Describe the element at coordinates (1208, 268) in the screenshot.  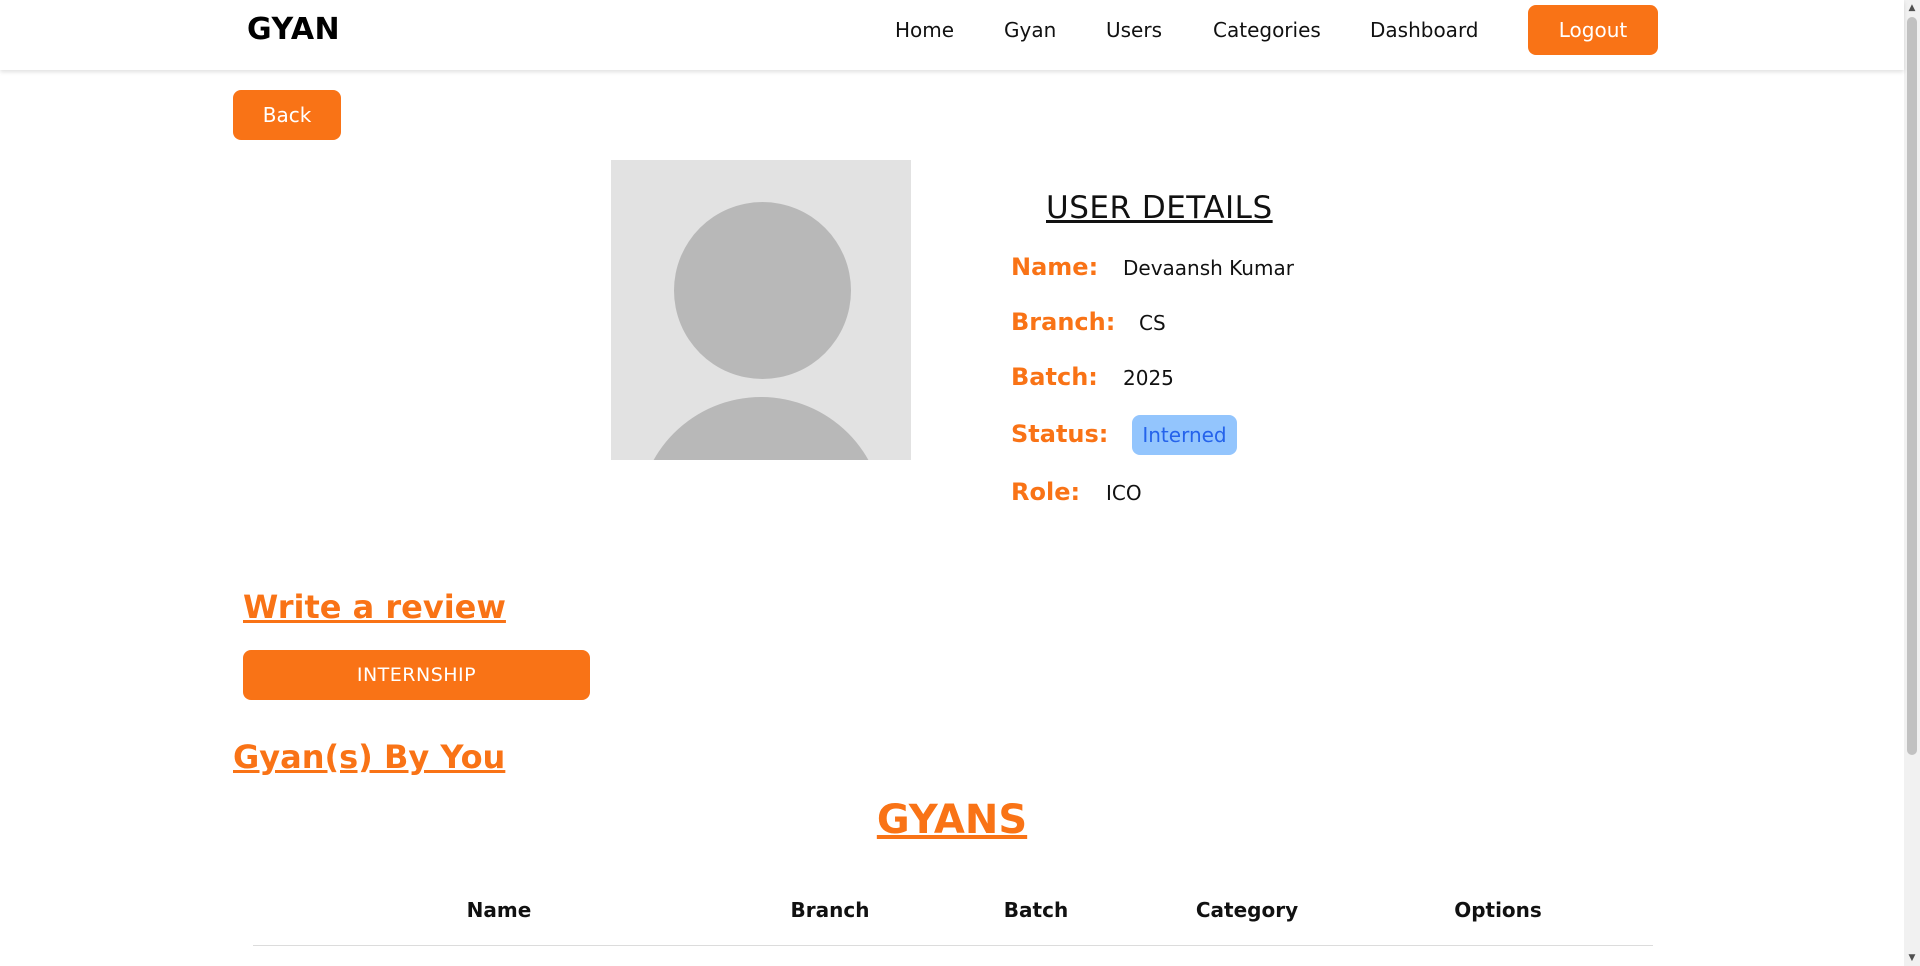
I see `name-value: Devaansh Kumar` at that location.